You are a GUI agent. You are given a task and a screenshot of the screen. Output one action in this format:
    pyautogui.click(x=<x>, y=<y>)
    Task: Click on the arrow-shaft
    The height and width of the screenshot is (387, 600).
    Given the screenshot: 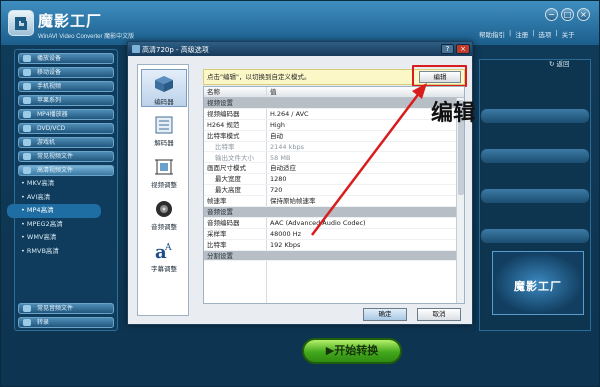 What is the action you would take?
    pyautogui.click(x=366, y=163)
    